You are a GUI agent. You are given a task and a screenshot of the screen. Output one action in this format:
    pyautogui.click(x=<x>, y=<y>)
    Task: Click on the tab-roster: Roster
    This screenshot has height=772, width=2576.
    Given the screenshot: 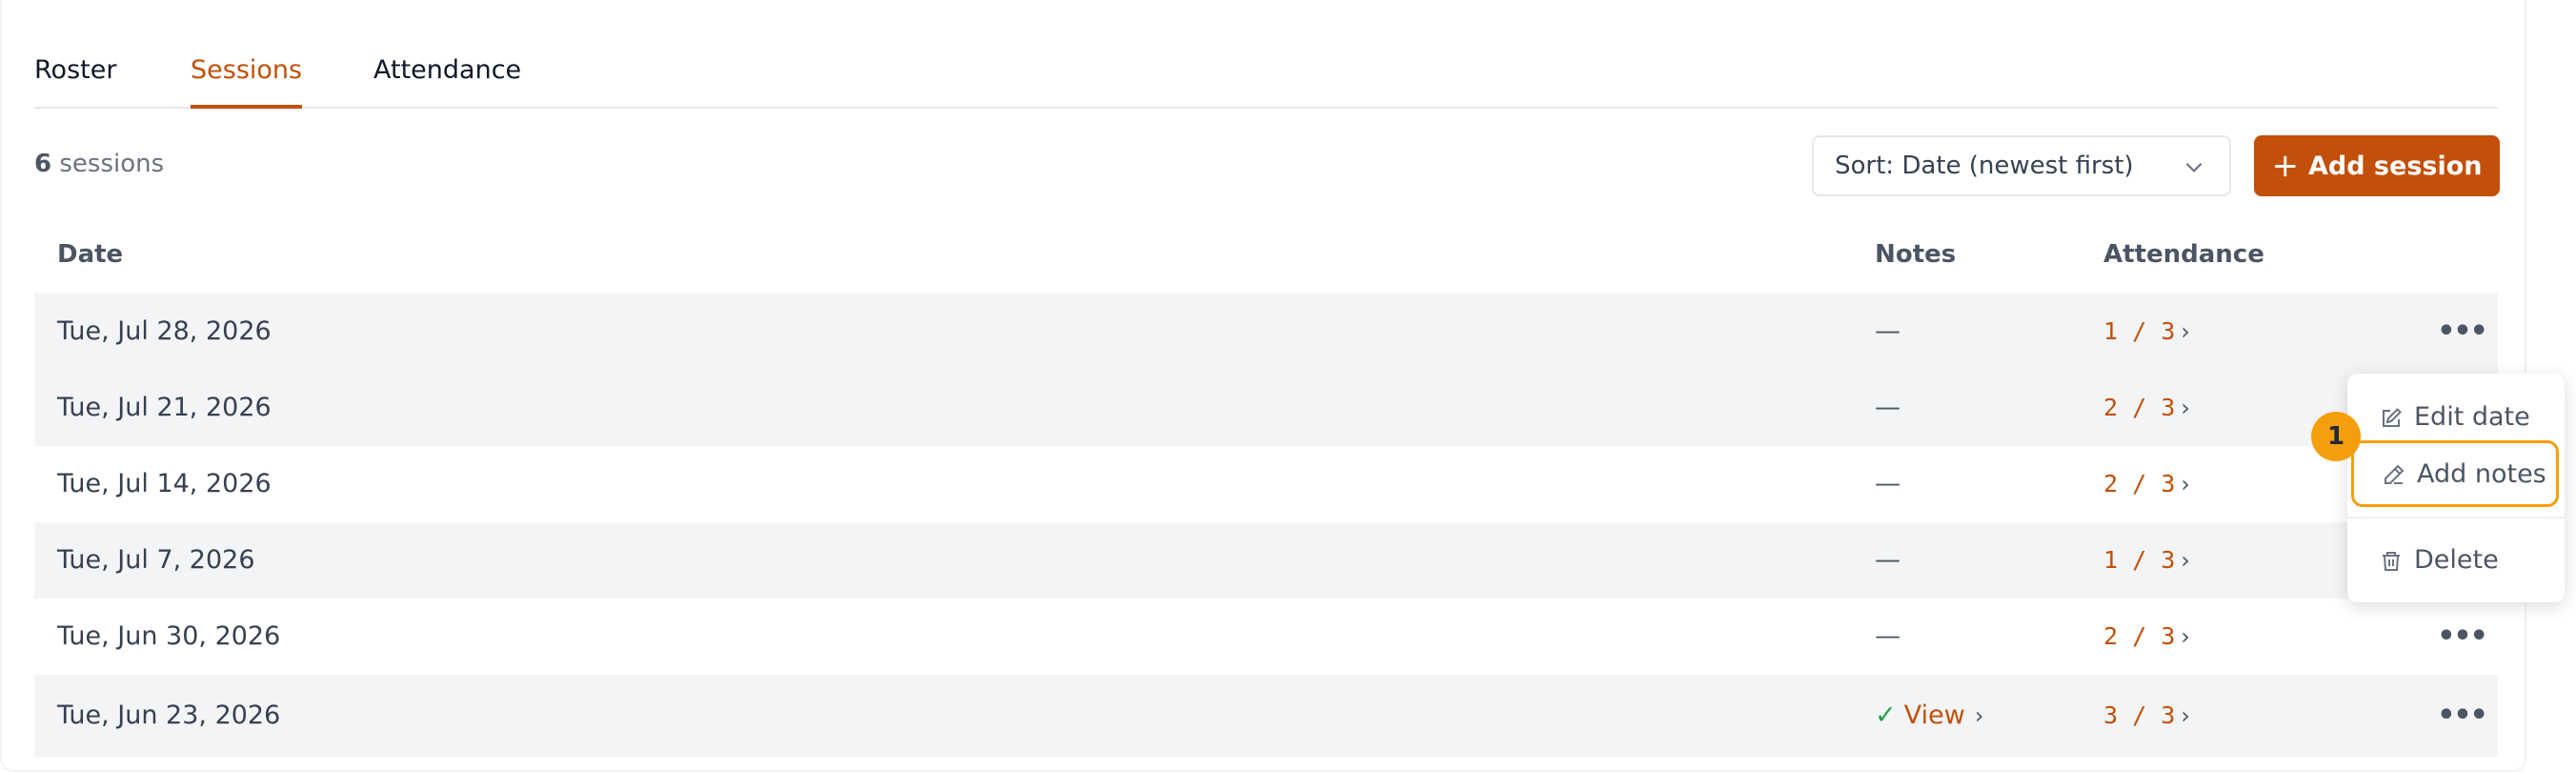 What is the action you would take?
    pyautogui.click(x=75, y=82)
    